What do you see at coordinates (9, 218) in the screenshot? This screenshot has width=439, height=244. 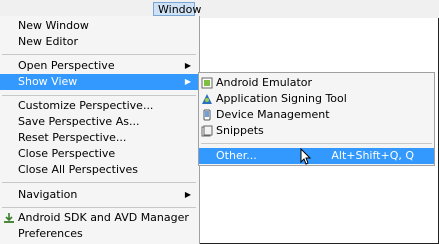 I see `download-icon` at bounding box center [9, 218].